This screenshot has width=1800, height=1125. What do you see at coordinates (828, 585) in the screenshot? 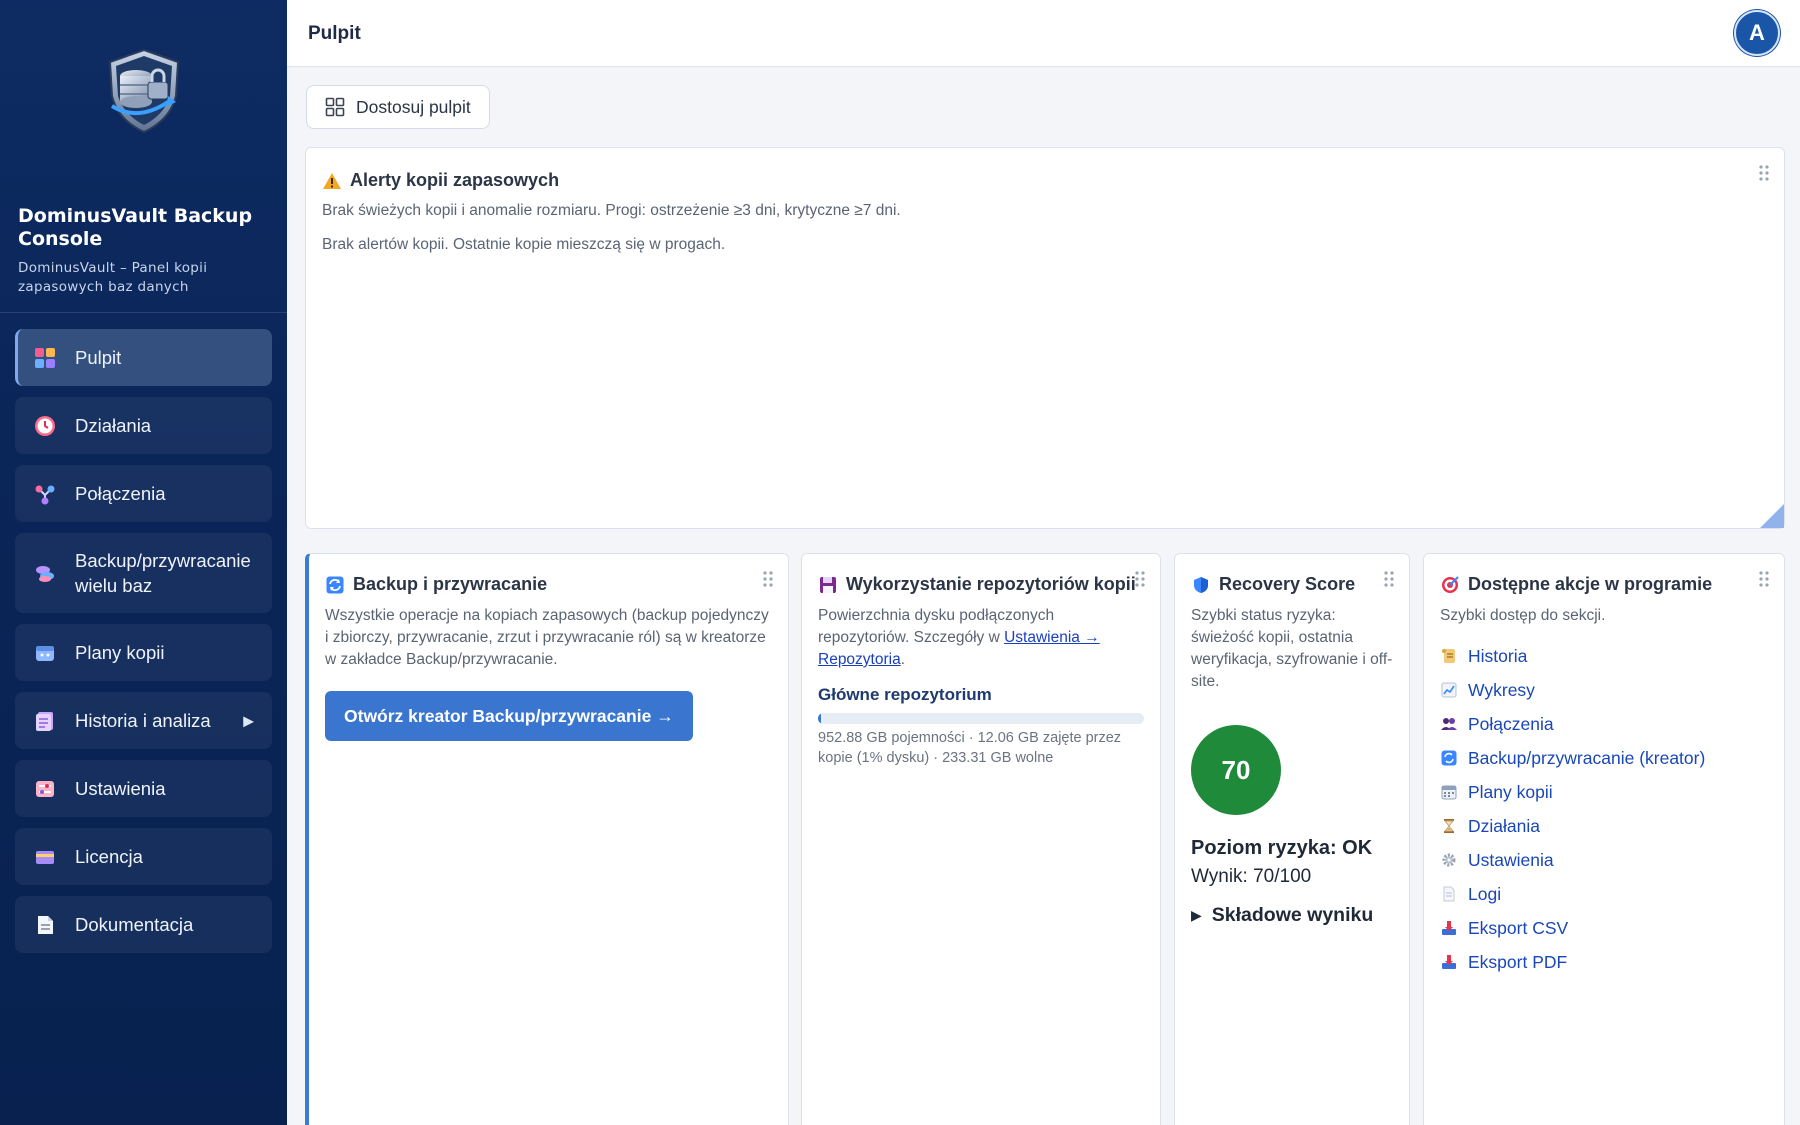
I see `floppy-disk-icon` at bounding box center [828, 585].